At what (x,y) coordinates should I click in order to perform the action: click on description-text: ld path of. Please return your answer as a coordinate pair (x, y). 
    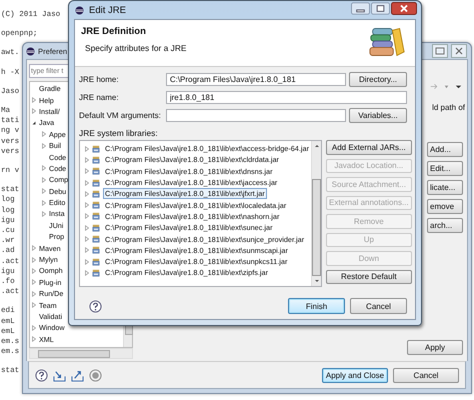
    Looking at the image, I should click on (448, 107).